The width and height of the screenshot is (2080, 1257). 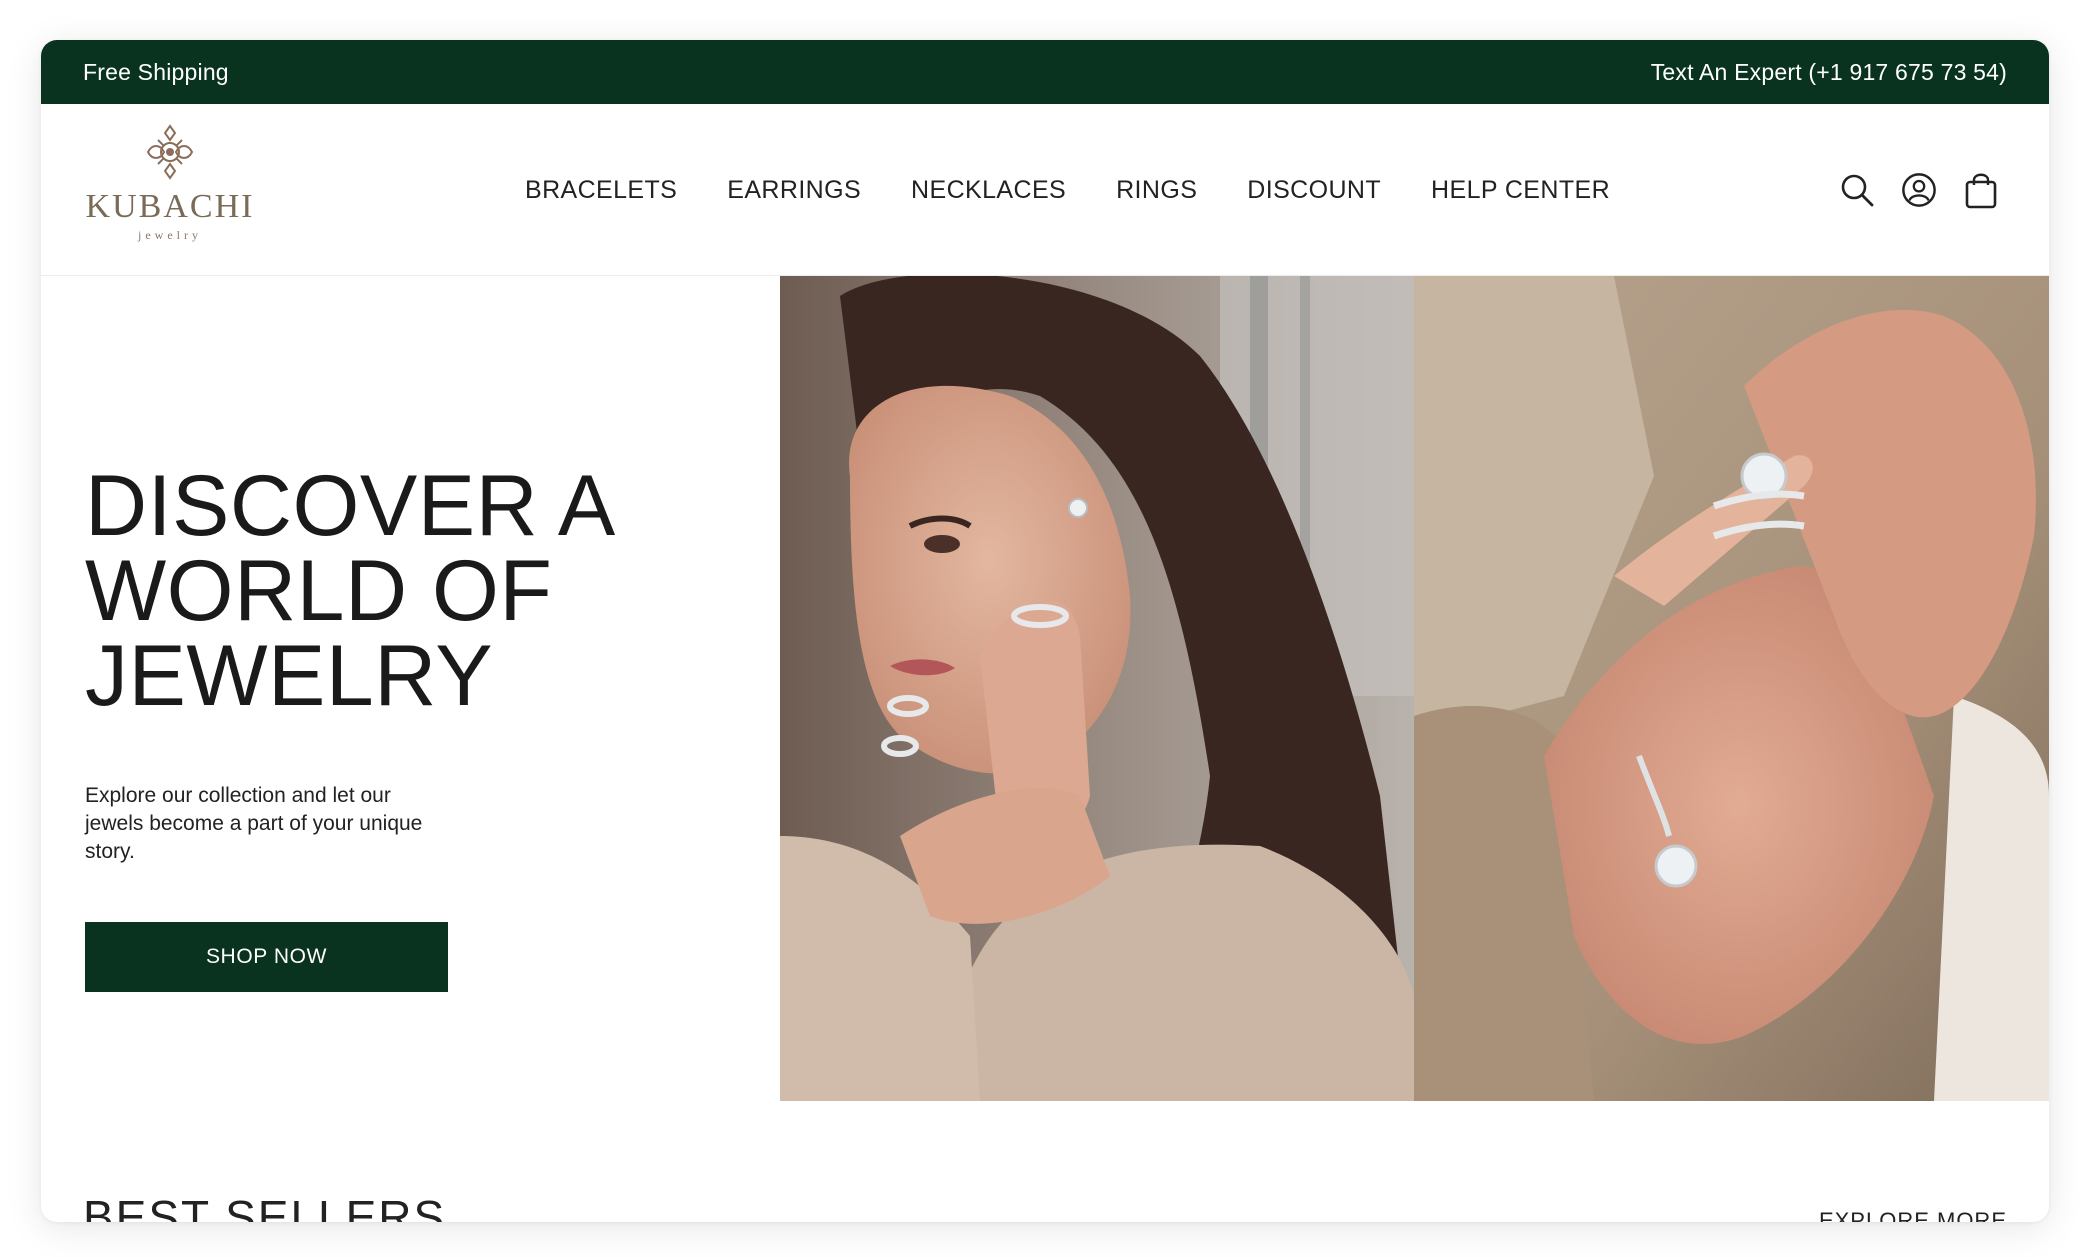 I want to click on brand-logo: KUBACHI jewelry, so click(x=170, y=188).